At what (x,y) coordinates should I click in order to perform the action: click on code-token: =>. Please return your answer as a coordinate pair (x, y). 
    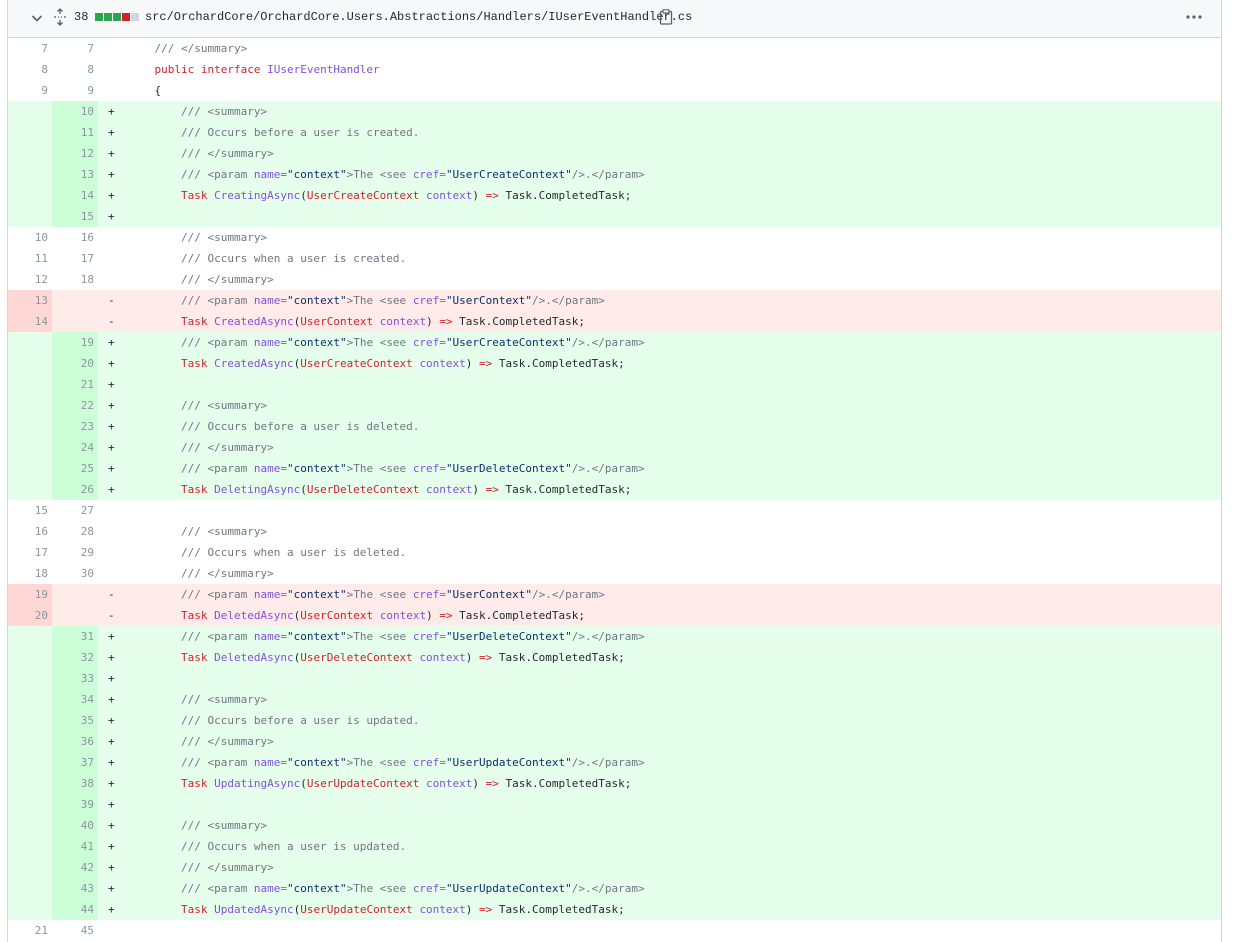
    Looking at the image, I should click on (492, 489).